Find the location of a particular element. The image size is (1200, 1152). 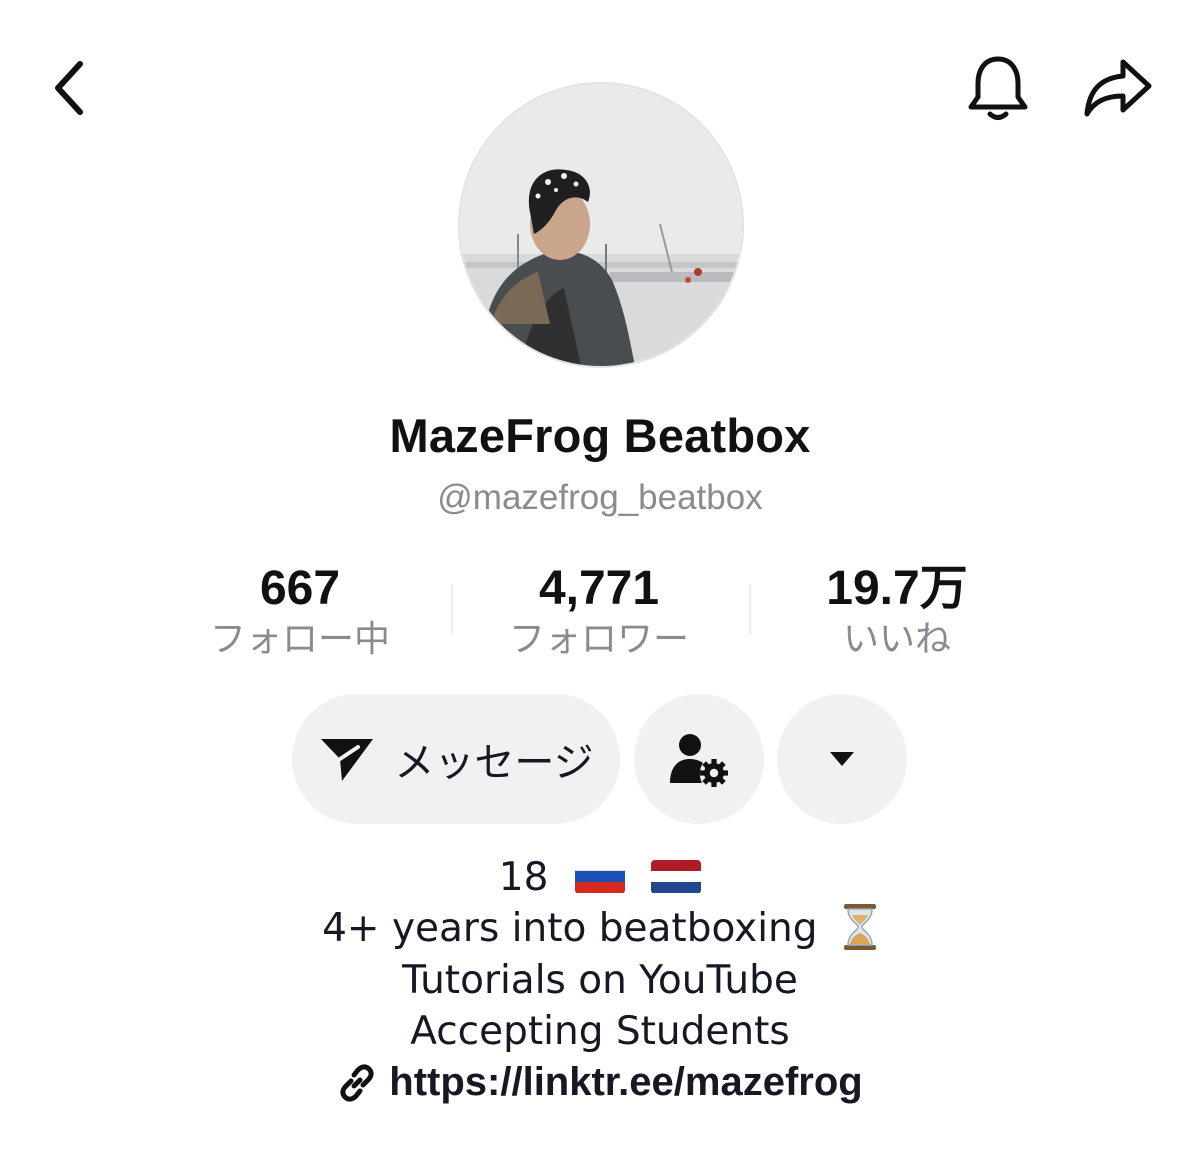

bio-line: Tutorials on YouTube is located at coordinates (600, 980).